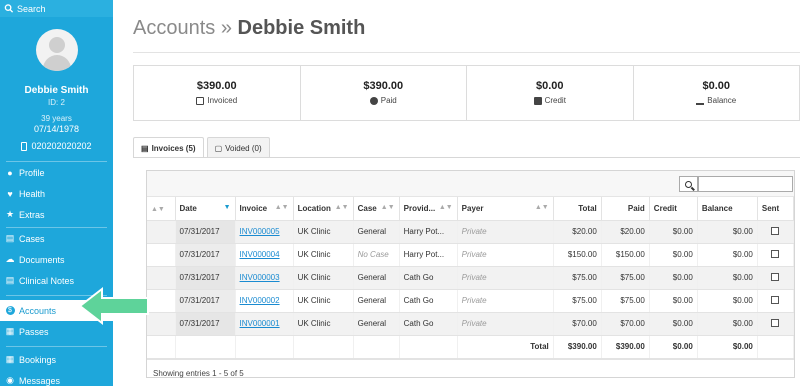  I want to click on cell-total: $150.00, so click(577, 255).